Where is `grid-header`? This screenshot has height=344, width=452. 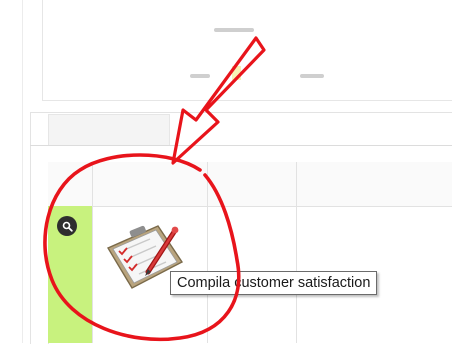 grid-header is located at coordinates (250, 184).